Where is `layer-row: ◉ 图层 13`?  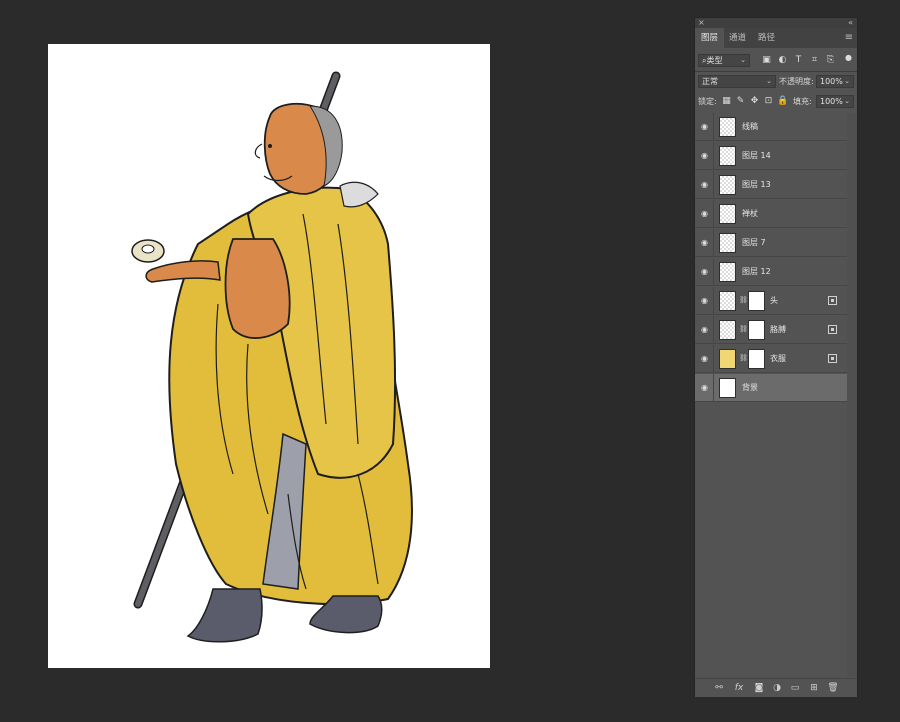
layer-row: ◉ 图层 13 is located at coordinates (771, 185).